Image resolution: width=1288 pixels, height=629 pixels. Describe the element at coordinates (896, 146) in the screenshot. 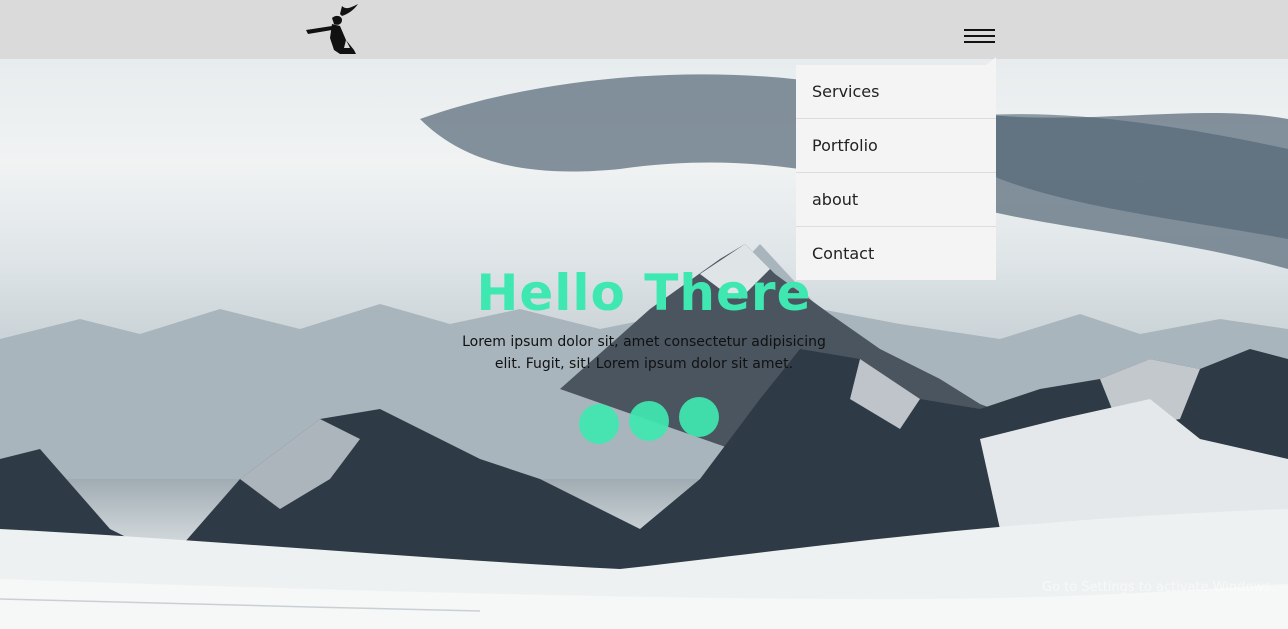

I see `dropdown-item-portfolio: Portfolio` at that location.